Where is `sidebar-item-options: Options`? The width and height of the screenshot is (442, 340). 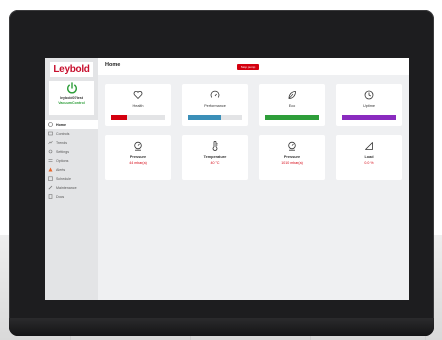 sidebar-item-options: Options is located at coordinates (71, 160).